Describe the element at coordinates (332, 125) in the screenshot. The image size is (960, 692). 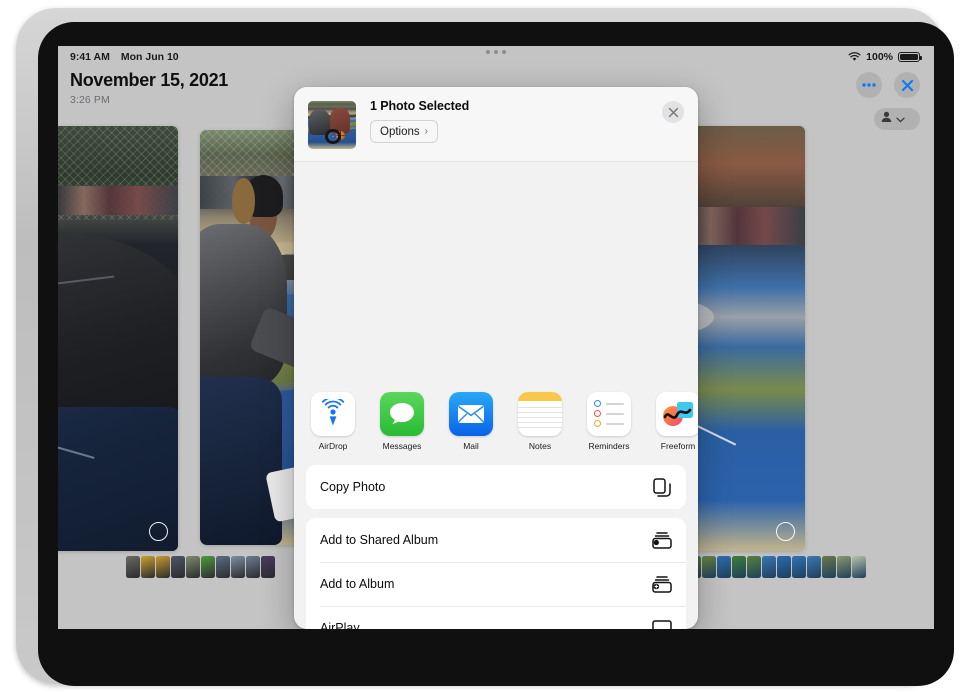
I see `selected-photo-thumbnail` at that location.